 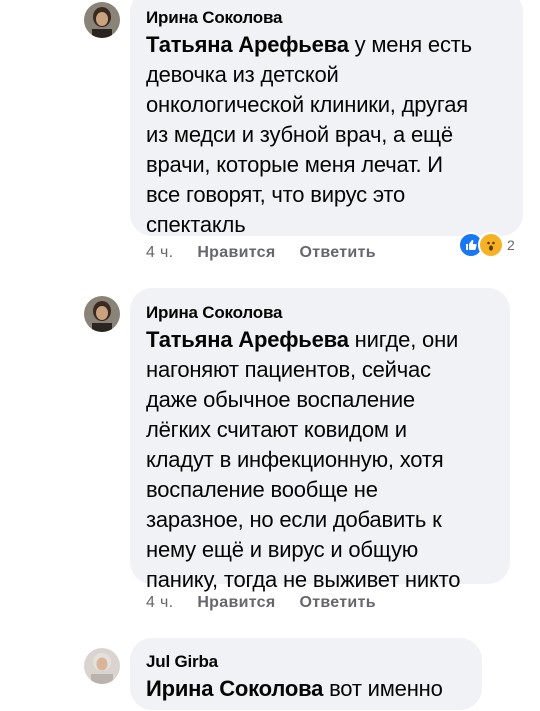 I want to click on wow-icon, so click(x=491, y=245).